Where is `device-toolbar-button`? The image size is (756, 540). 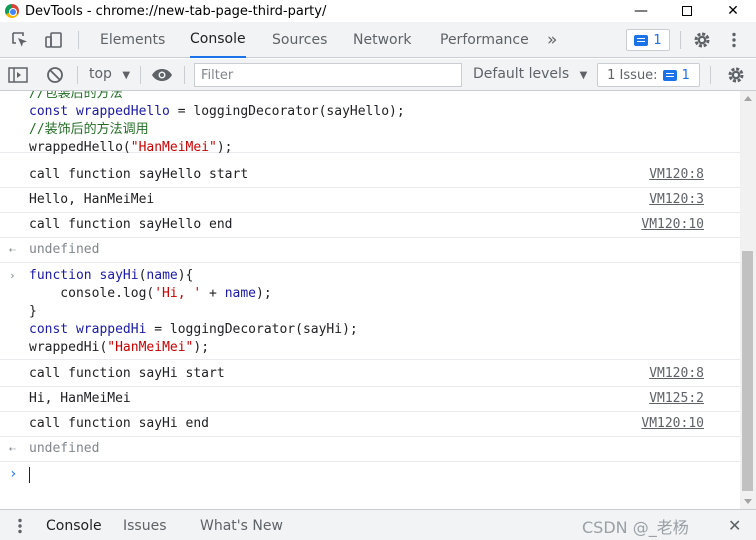
device-toolbar-button is located at coordinates (54, 40).